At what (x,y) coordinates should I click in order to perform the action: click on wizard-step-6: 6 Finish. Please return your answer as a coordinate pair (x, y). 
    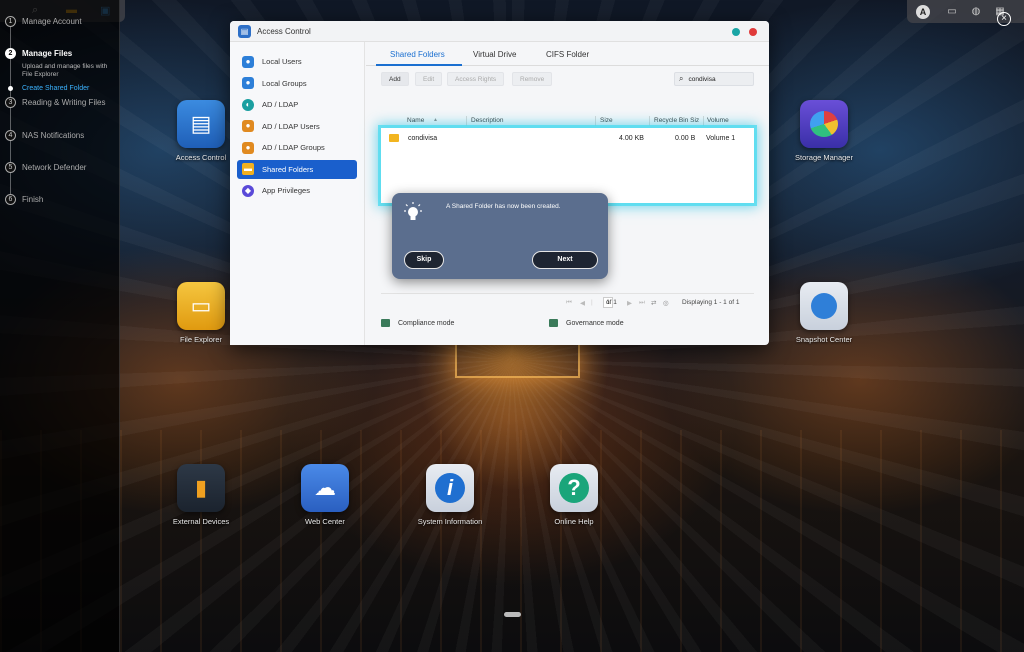
    Looking at the image, I should click on (24, 199).